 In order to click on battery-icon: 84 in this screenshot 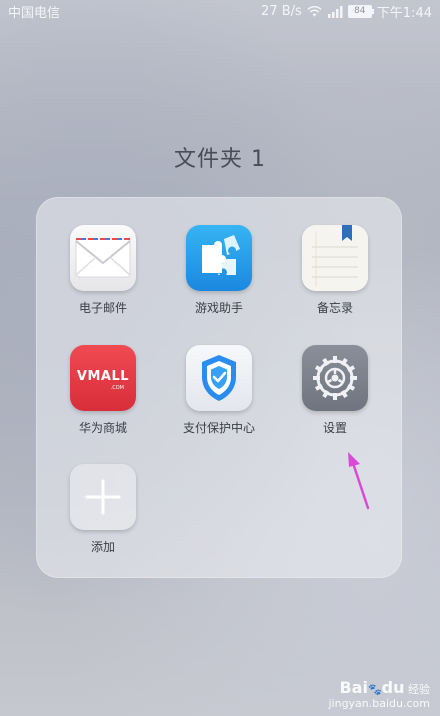, I will do `click(360, 11)`.